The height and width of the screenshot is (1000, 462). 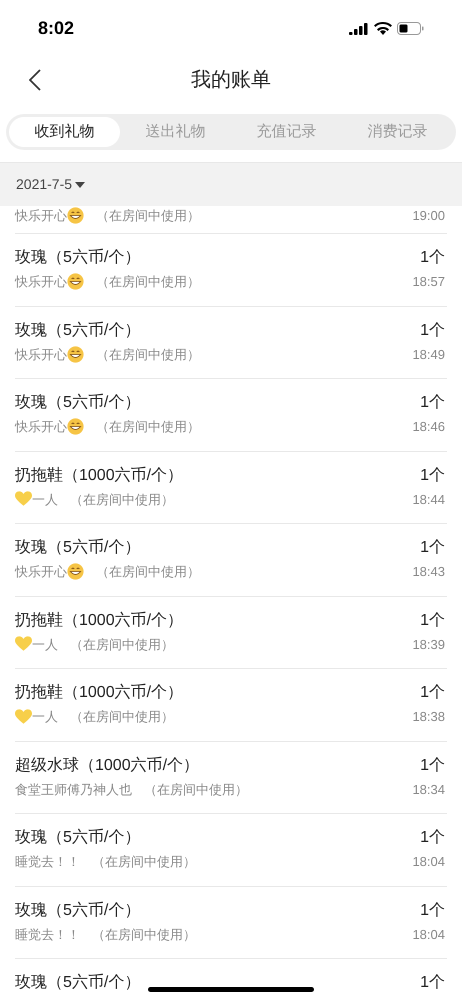 What do you see at coordinates (383, 28) in the screenshot?
I see `wifi-icon` at bounding box center [383, 28].